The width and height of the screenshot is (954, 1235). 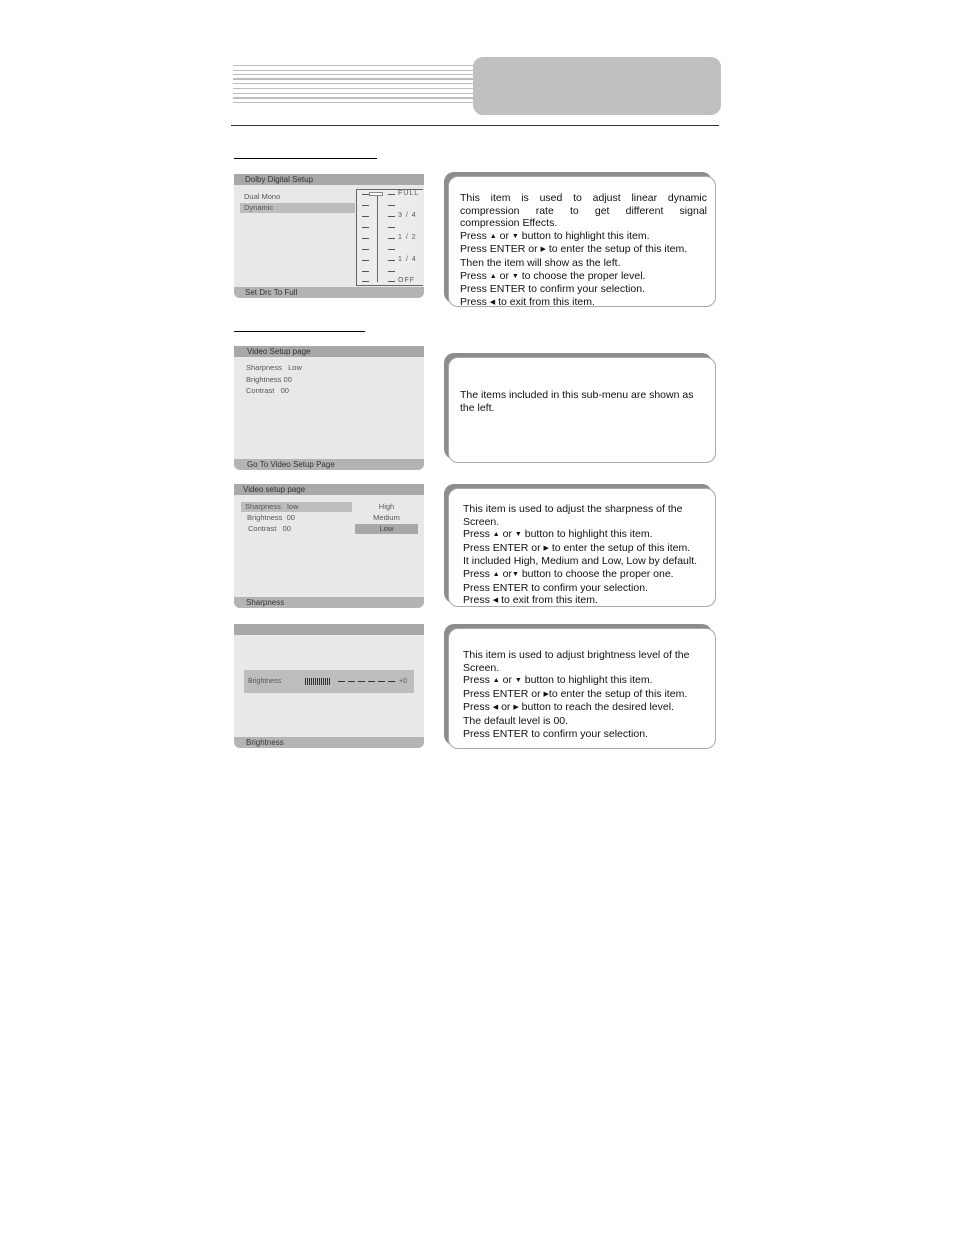 I want to click on osd-status: Set Drc To Full, so click(x=271, y=292).